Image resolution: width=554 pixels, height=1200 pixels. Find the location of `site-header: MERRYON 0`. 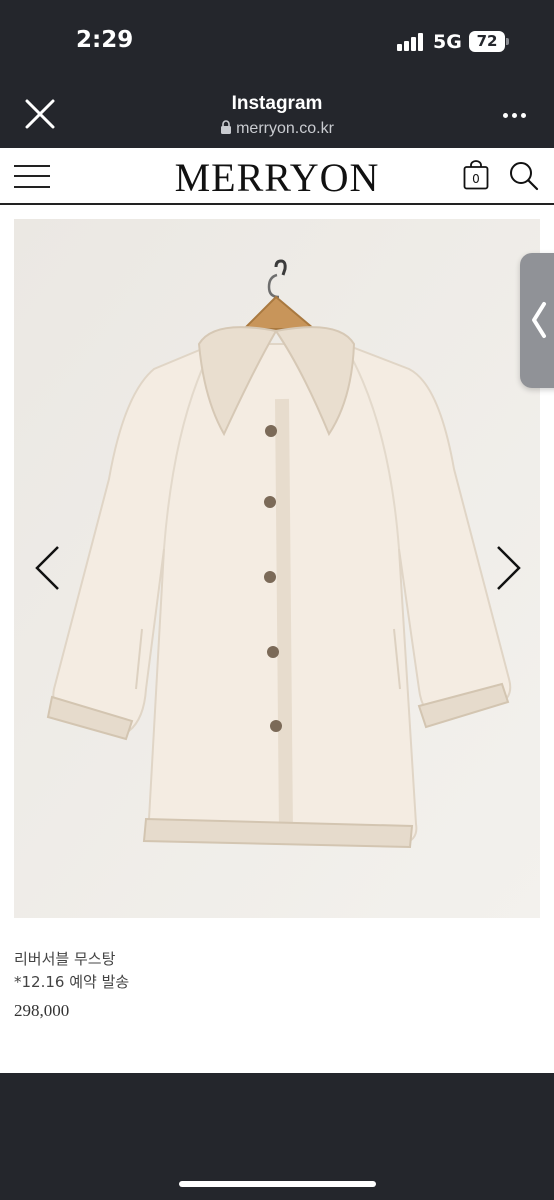

site-header: MERRYON 0 is located at coordinates (277, 176).